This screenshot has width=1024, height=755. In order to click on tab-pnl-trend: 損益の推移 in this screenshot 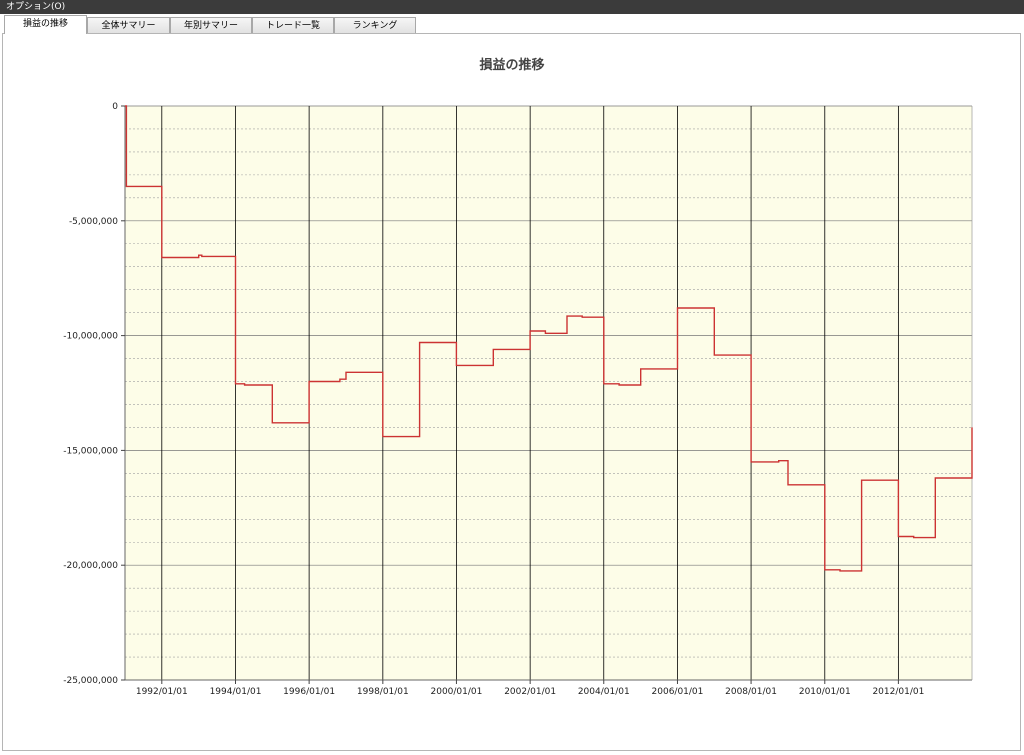, I will do `click(45, 24)`.